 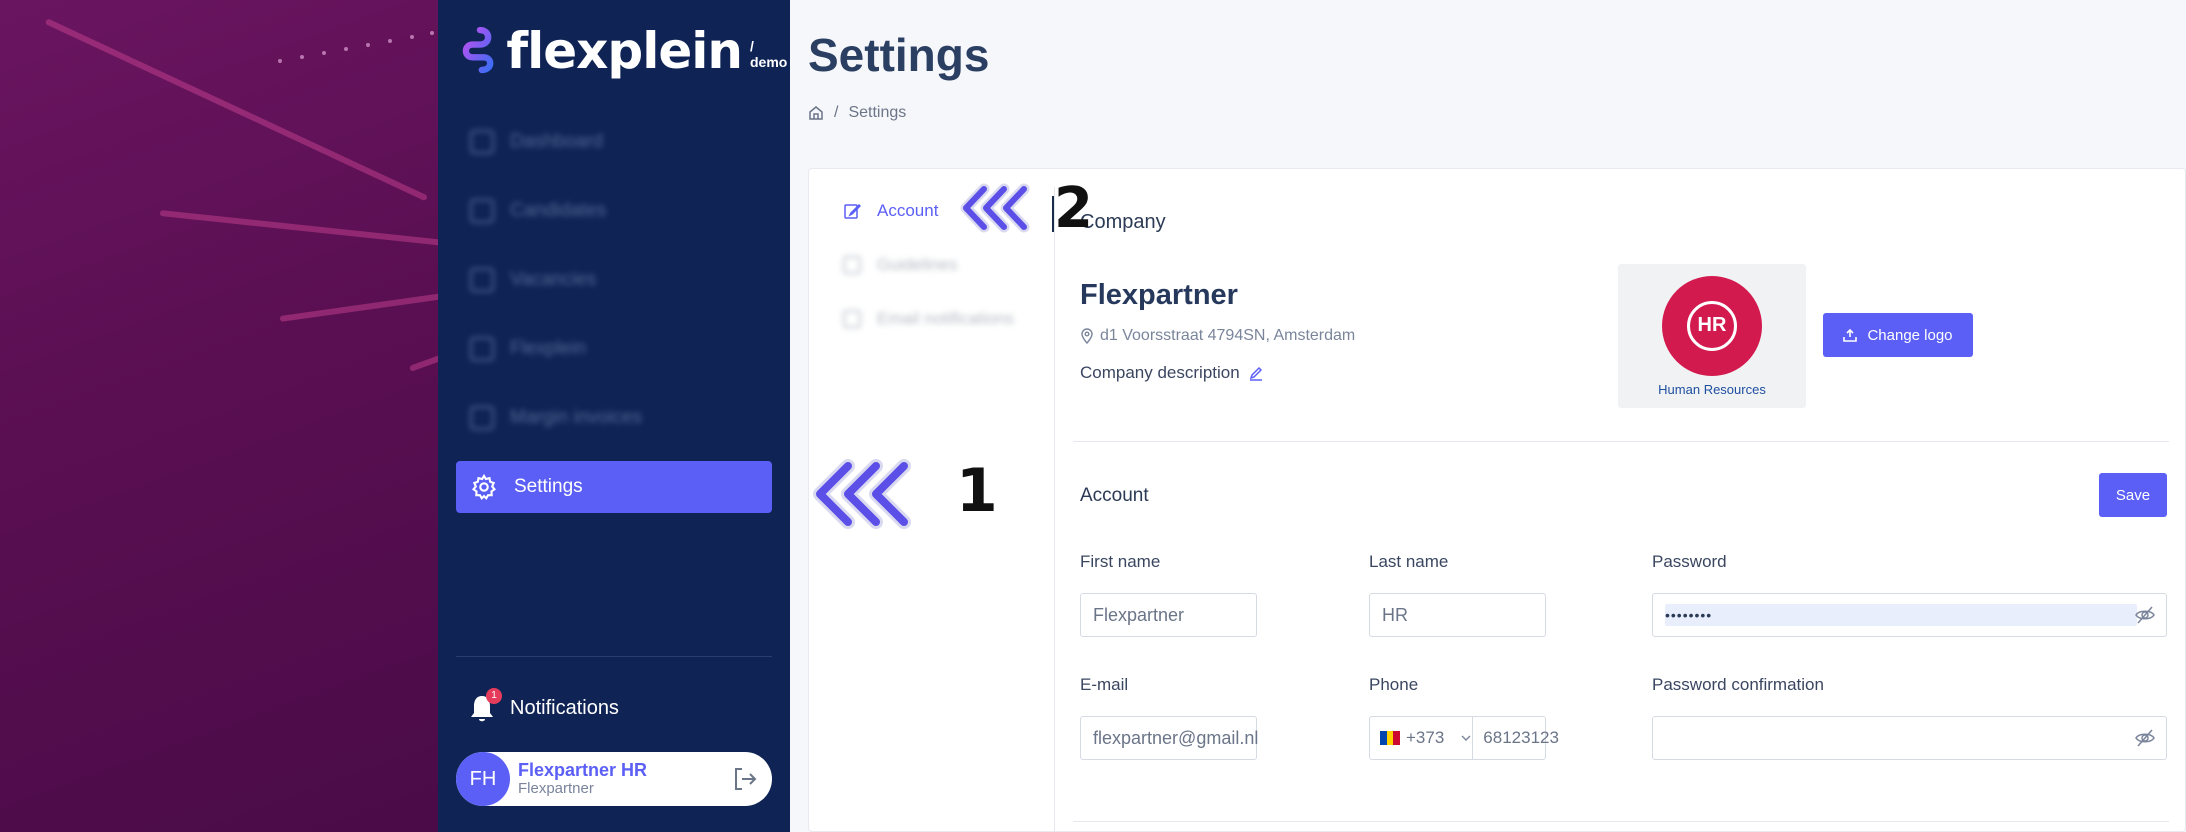 What do you see at coordinates (556, 141) in the screenshot?
I see `sidebar-item-label: Dashboard` at bounding box center [556, 141].